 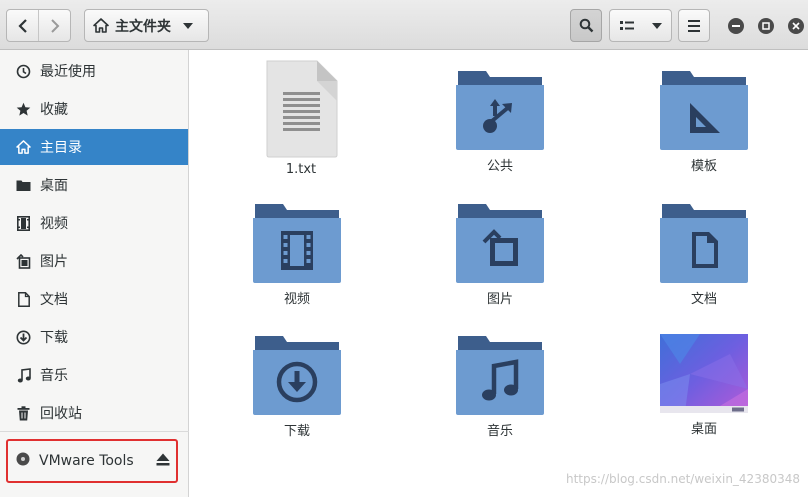 What do you see at coordinates (23, 71) in the screenshot?
I see `clock-icon` at bounding box center [23, 71].